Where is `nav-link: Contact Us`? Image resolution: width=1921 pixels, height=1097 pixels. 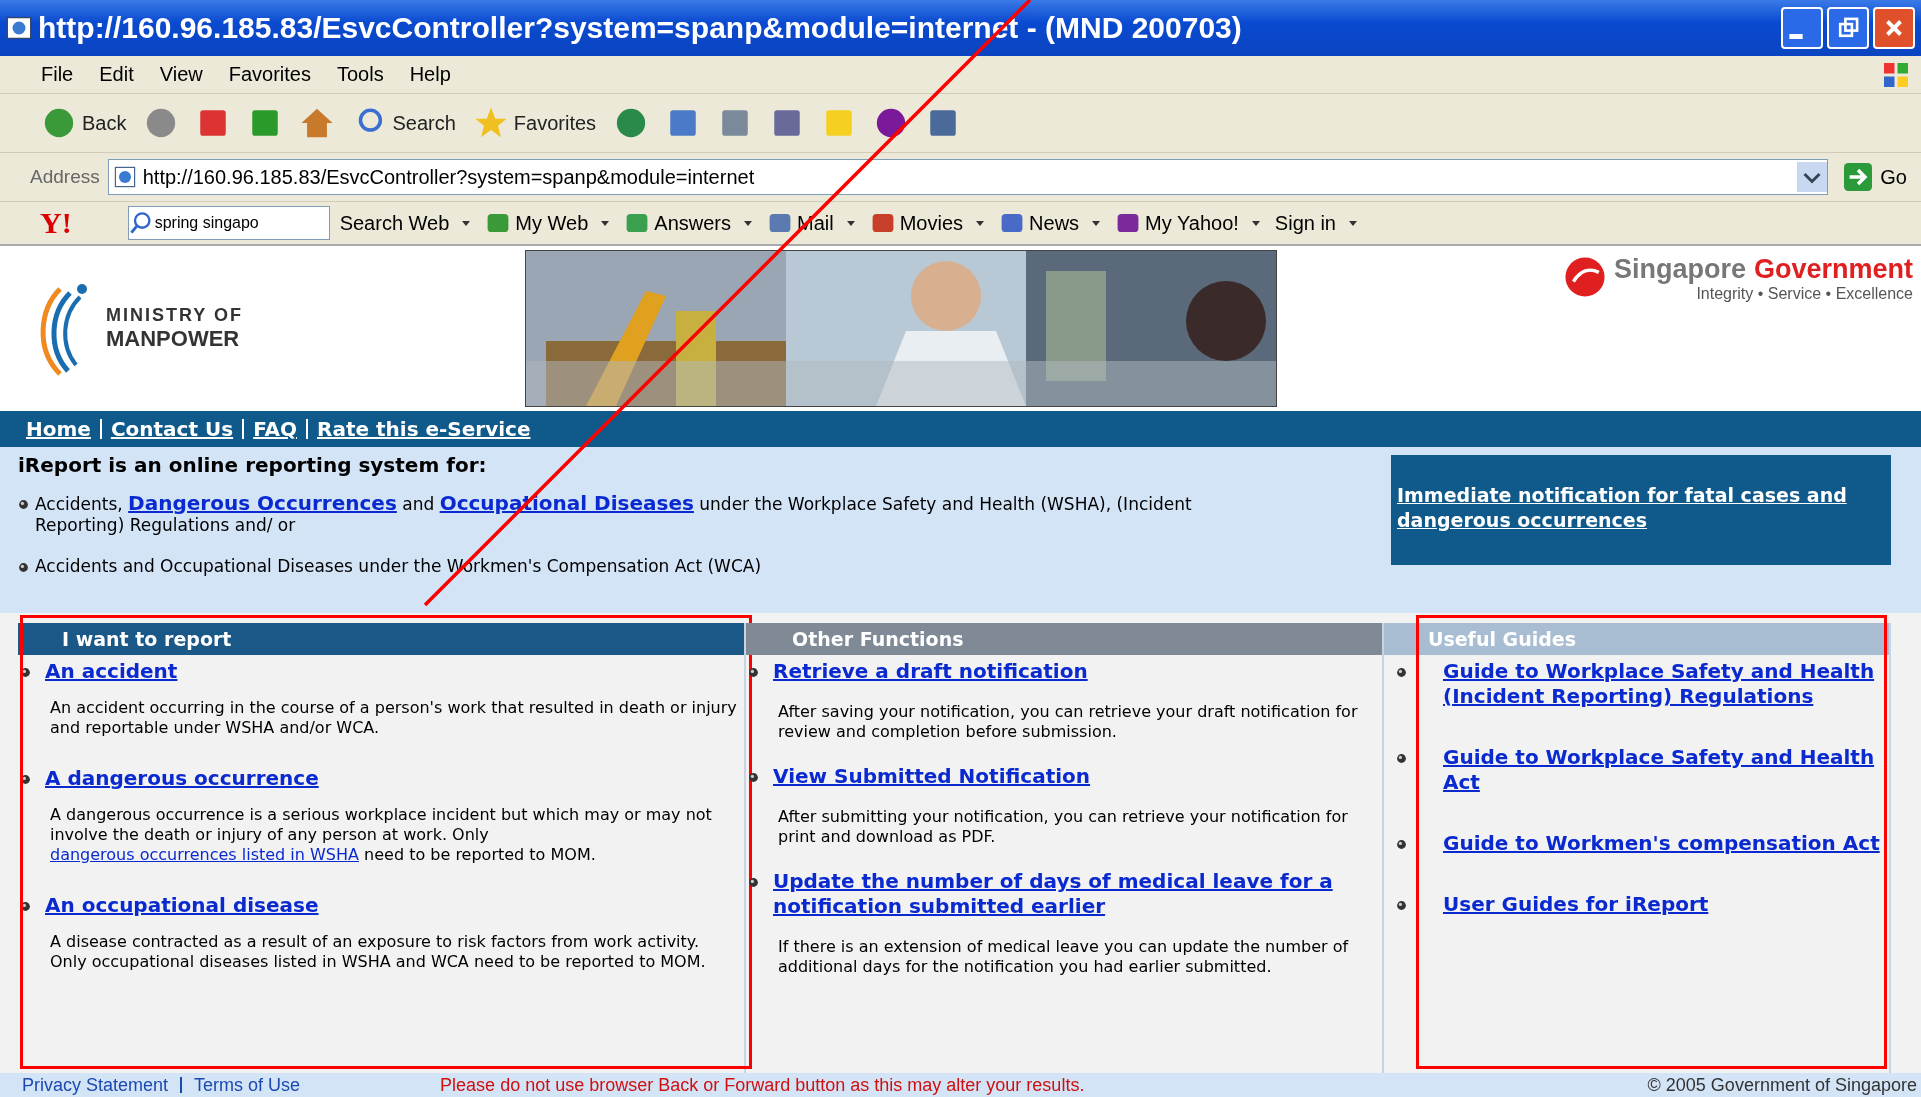 nav-link: Contact Us is located at coordinates (172, 429).